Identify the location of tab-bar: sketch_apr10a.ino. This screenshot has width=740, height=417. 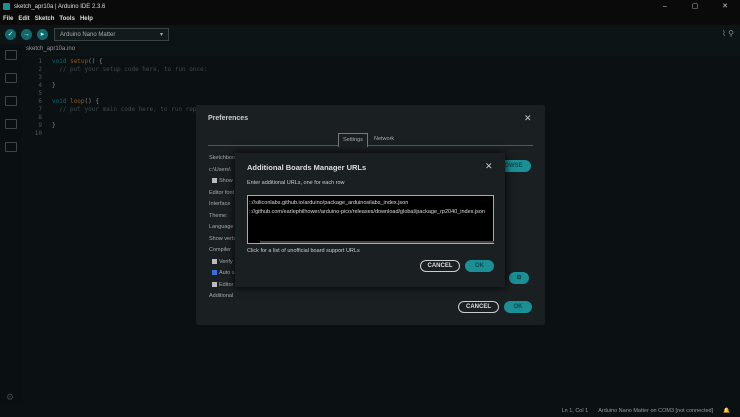
(381, 50).